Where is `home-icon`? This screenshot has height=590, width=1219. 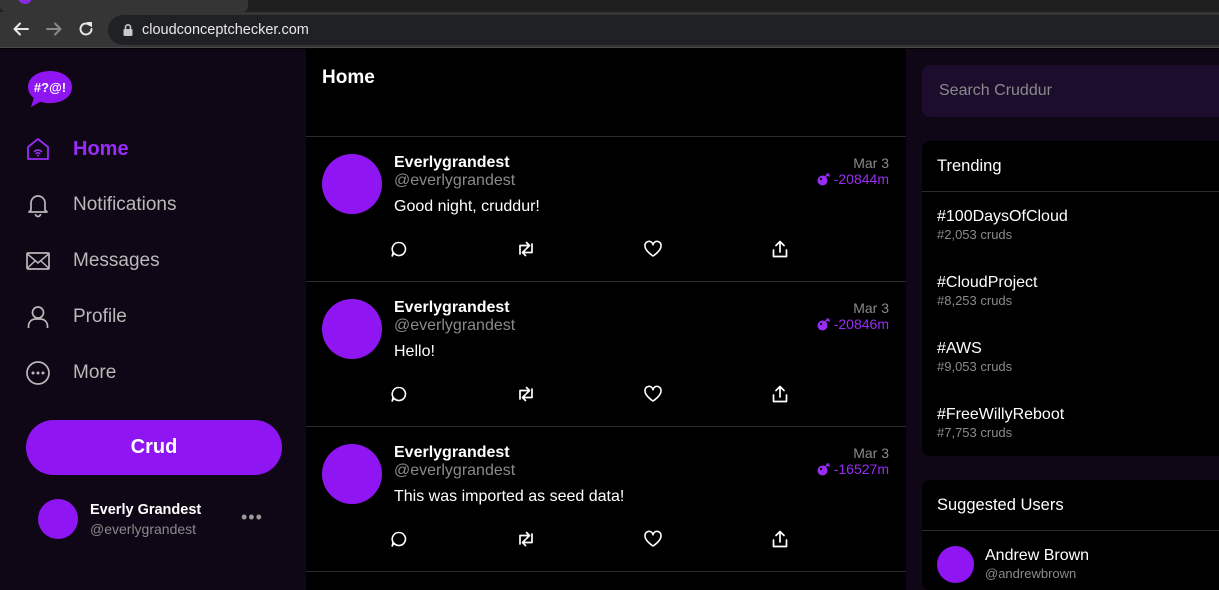
home-icon is located at coordinates (38, 149).